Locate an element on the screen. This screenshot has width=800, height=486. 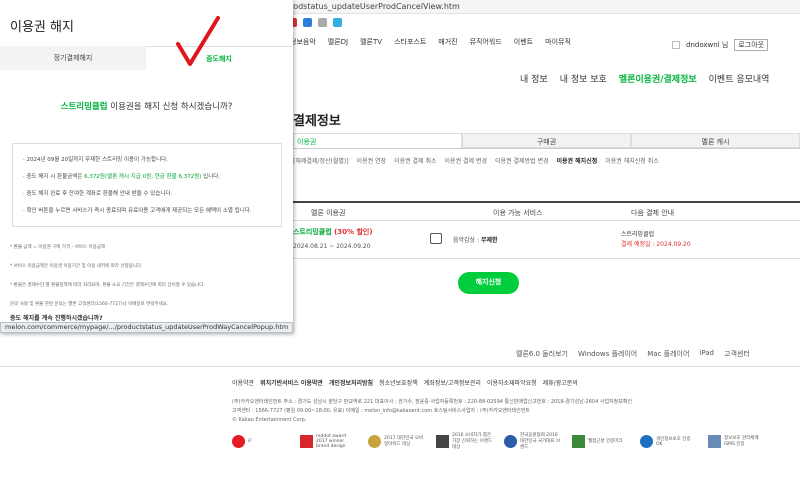
cancel-request-button: 해지신청 is located at coordinates (488, 283).